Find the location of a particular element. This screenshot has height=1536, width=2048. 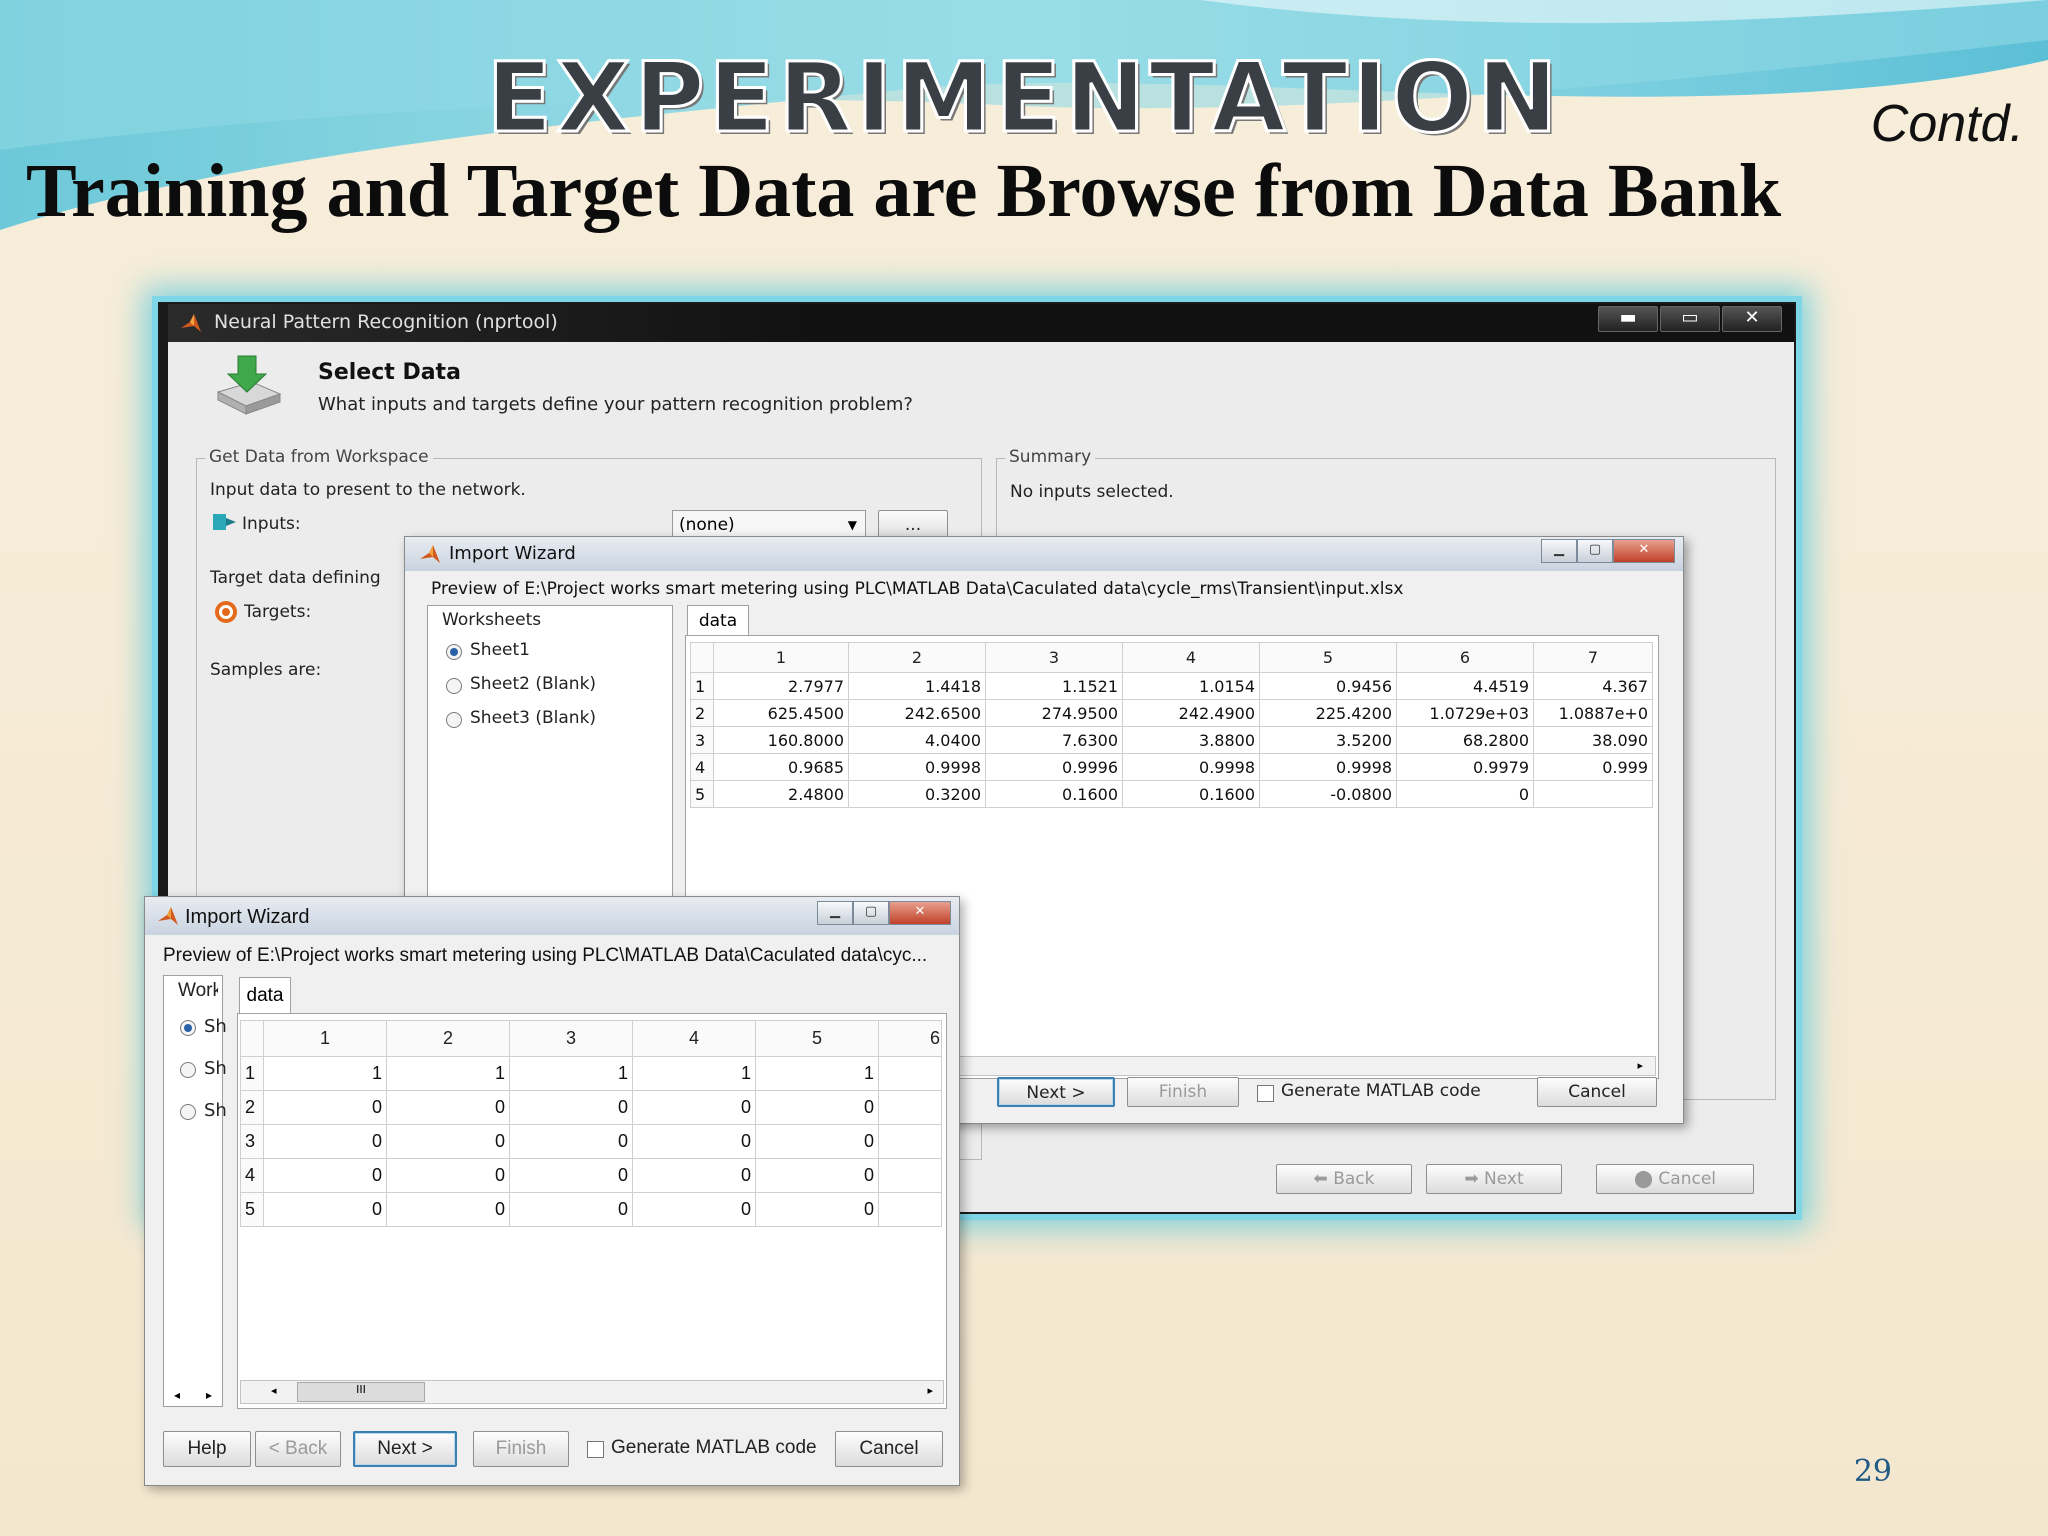

table-cell: 1.4418 is located at coordinates (917, 686).